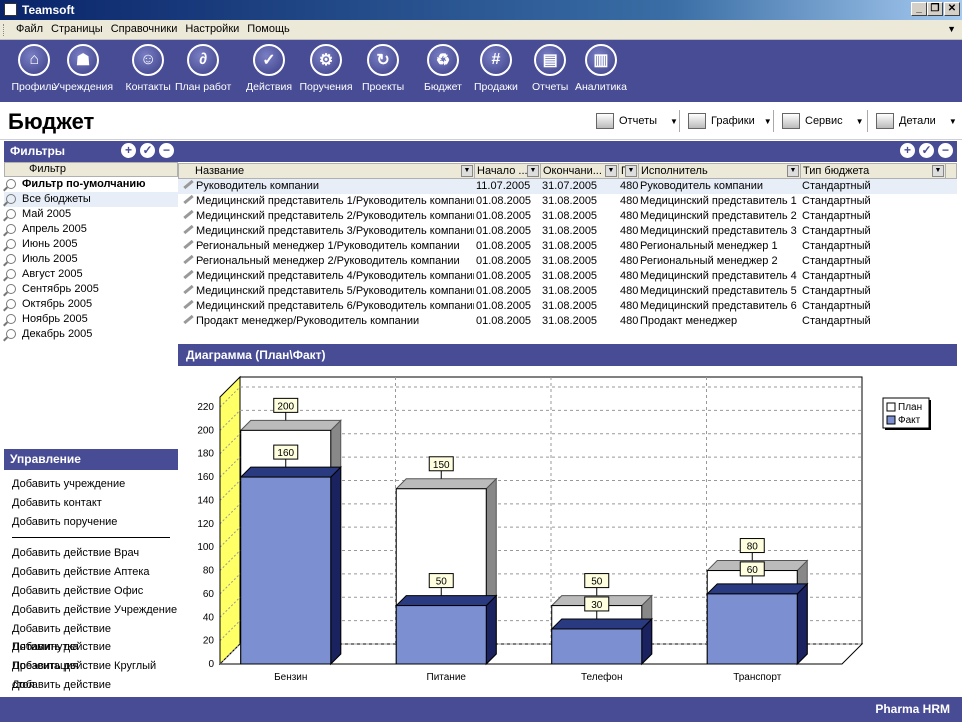 The height and width of the screenshot is (722, 962). I want to click on table-cell: 31.08.2005, so click(579, 261).